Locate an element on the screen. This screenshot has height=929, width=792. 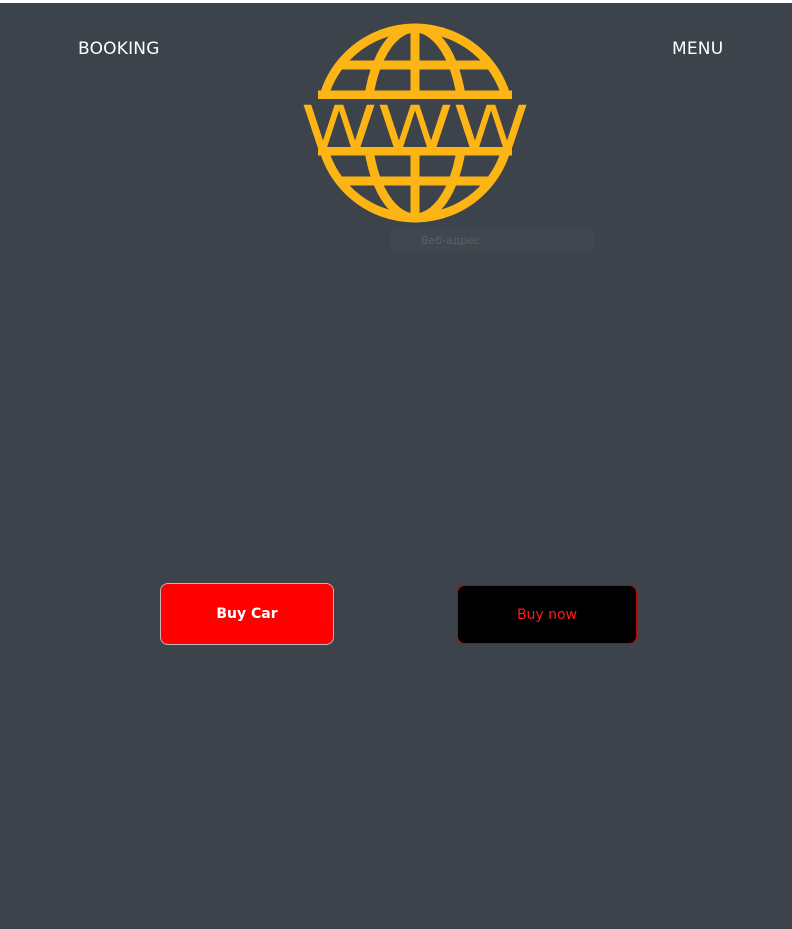
search-input is located at coordinates (492, 240).